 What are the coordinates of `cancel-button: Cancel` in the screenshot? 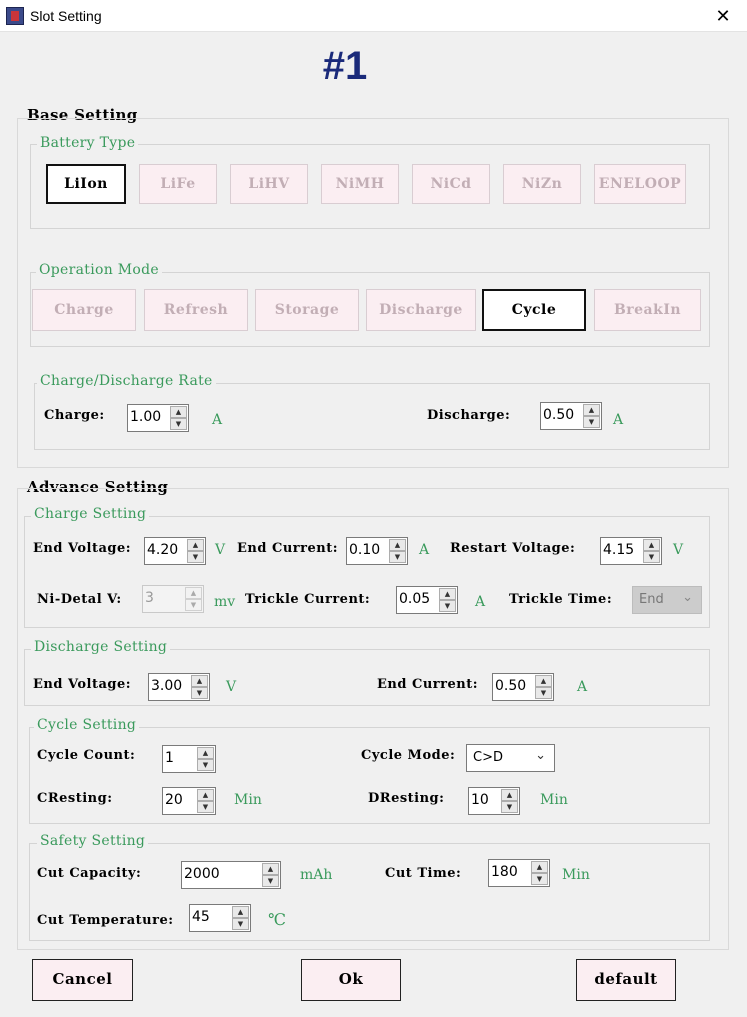 It's located at (82, 980).